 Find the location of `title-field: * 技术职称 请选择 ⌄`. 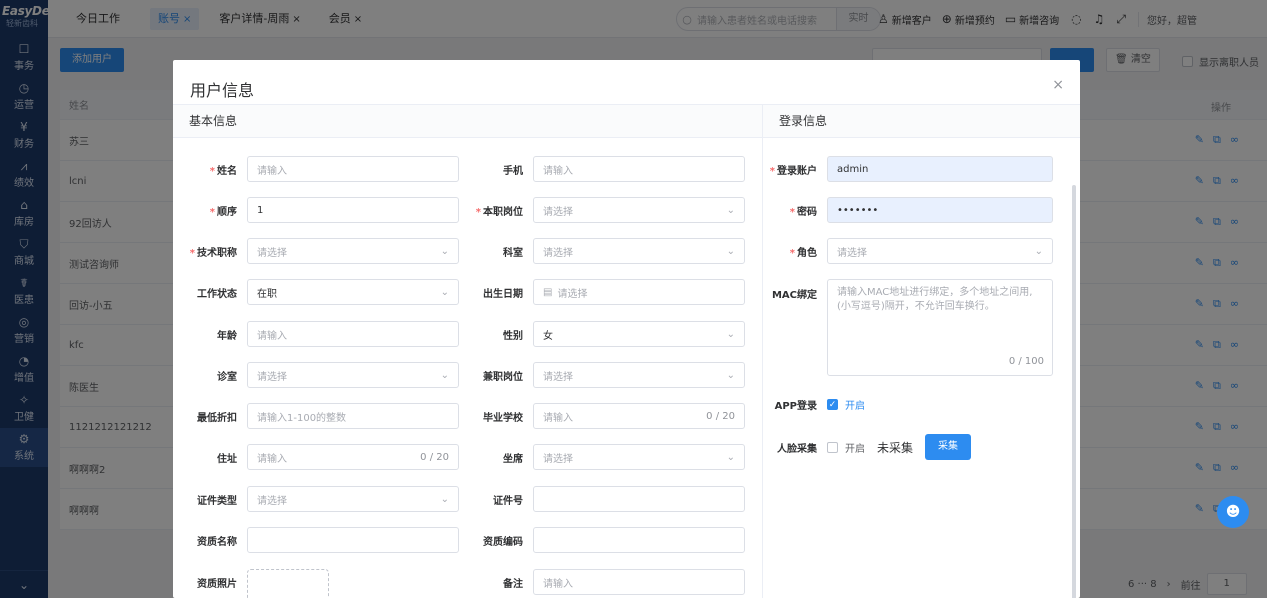

title-field: * 技术职称 请选择 ⌄ is located at coordinates (321, 251).